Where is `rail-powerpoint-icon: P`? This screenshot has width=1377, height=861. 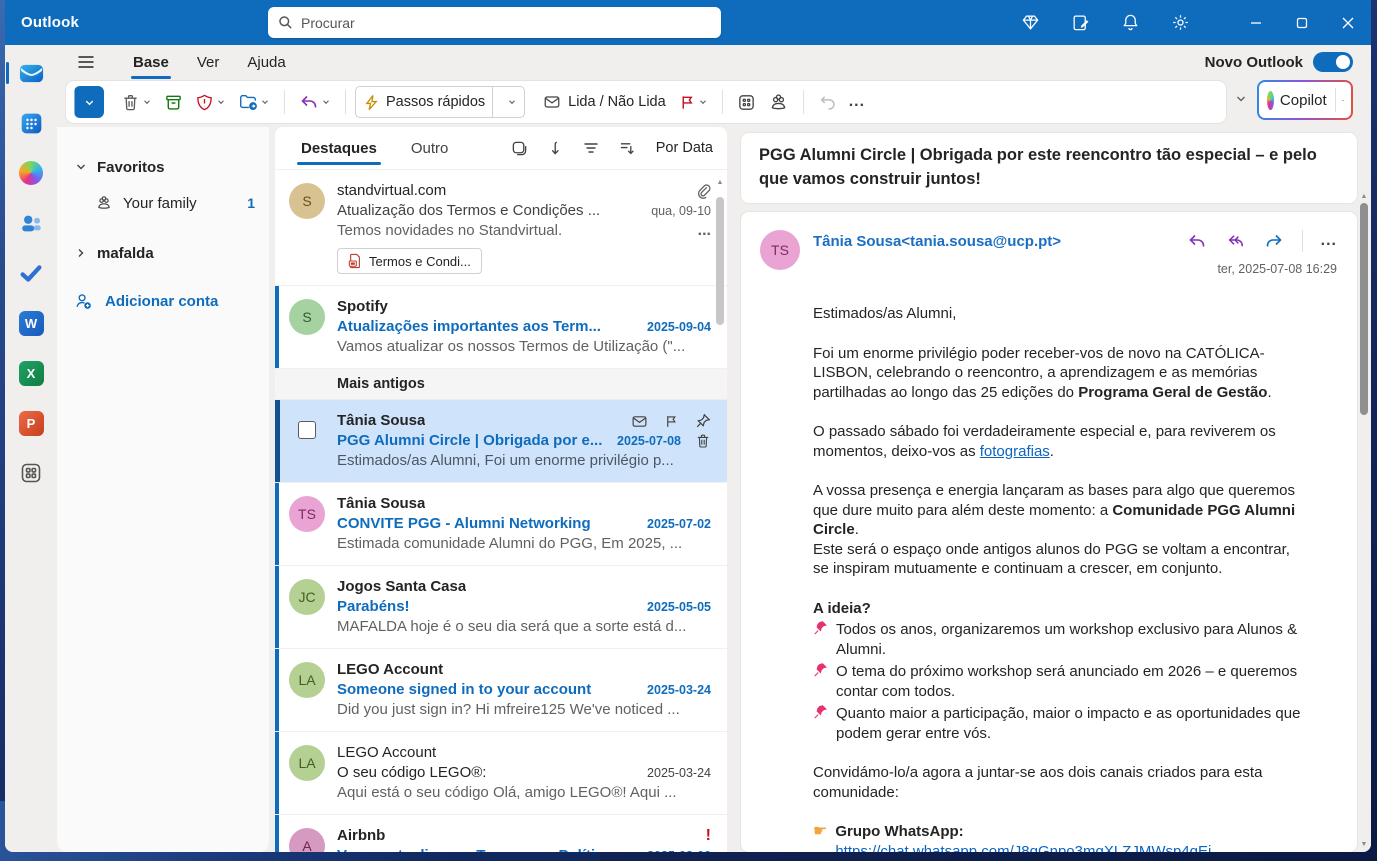
rail-powerpoint-icon: P is located at coordinates (31, 423).